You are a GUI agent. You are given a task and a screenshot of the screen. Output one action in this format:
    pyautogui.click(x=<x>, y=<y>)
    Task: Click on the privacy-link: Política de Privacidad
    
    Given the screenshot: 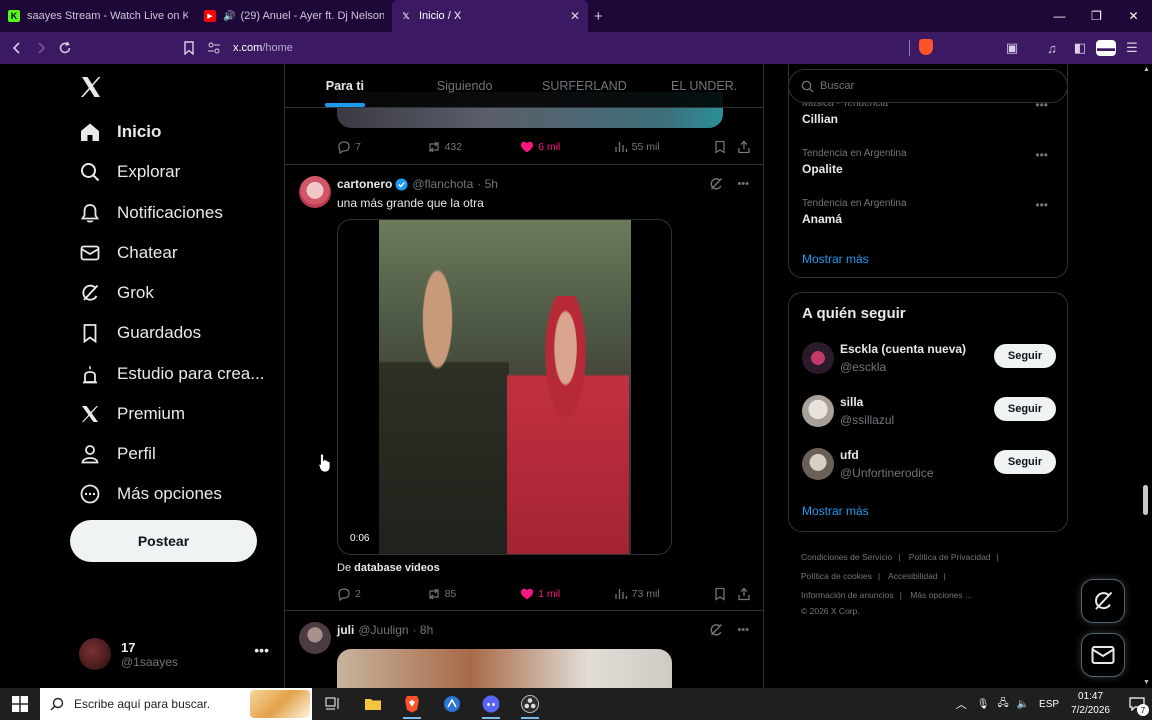 What is the action you would take?
    pyautogui.click(x=950, y=557)
    